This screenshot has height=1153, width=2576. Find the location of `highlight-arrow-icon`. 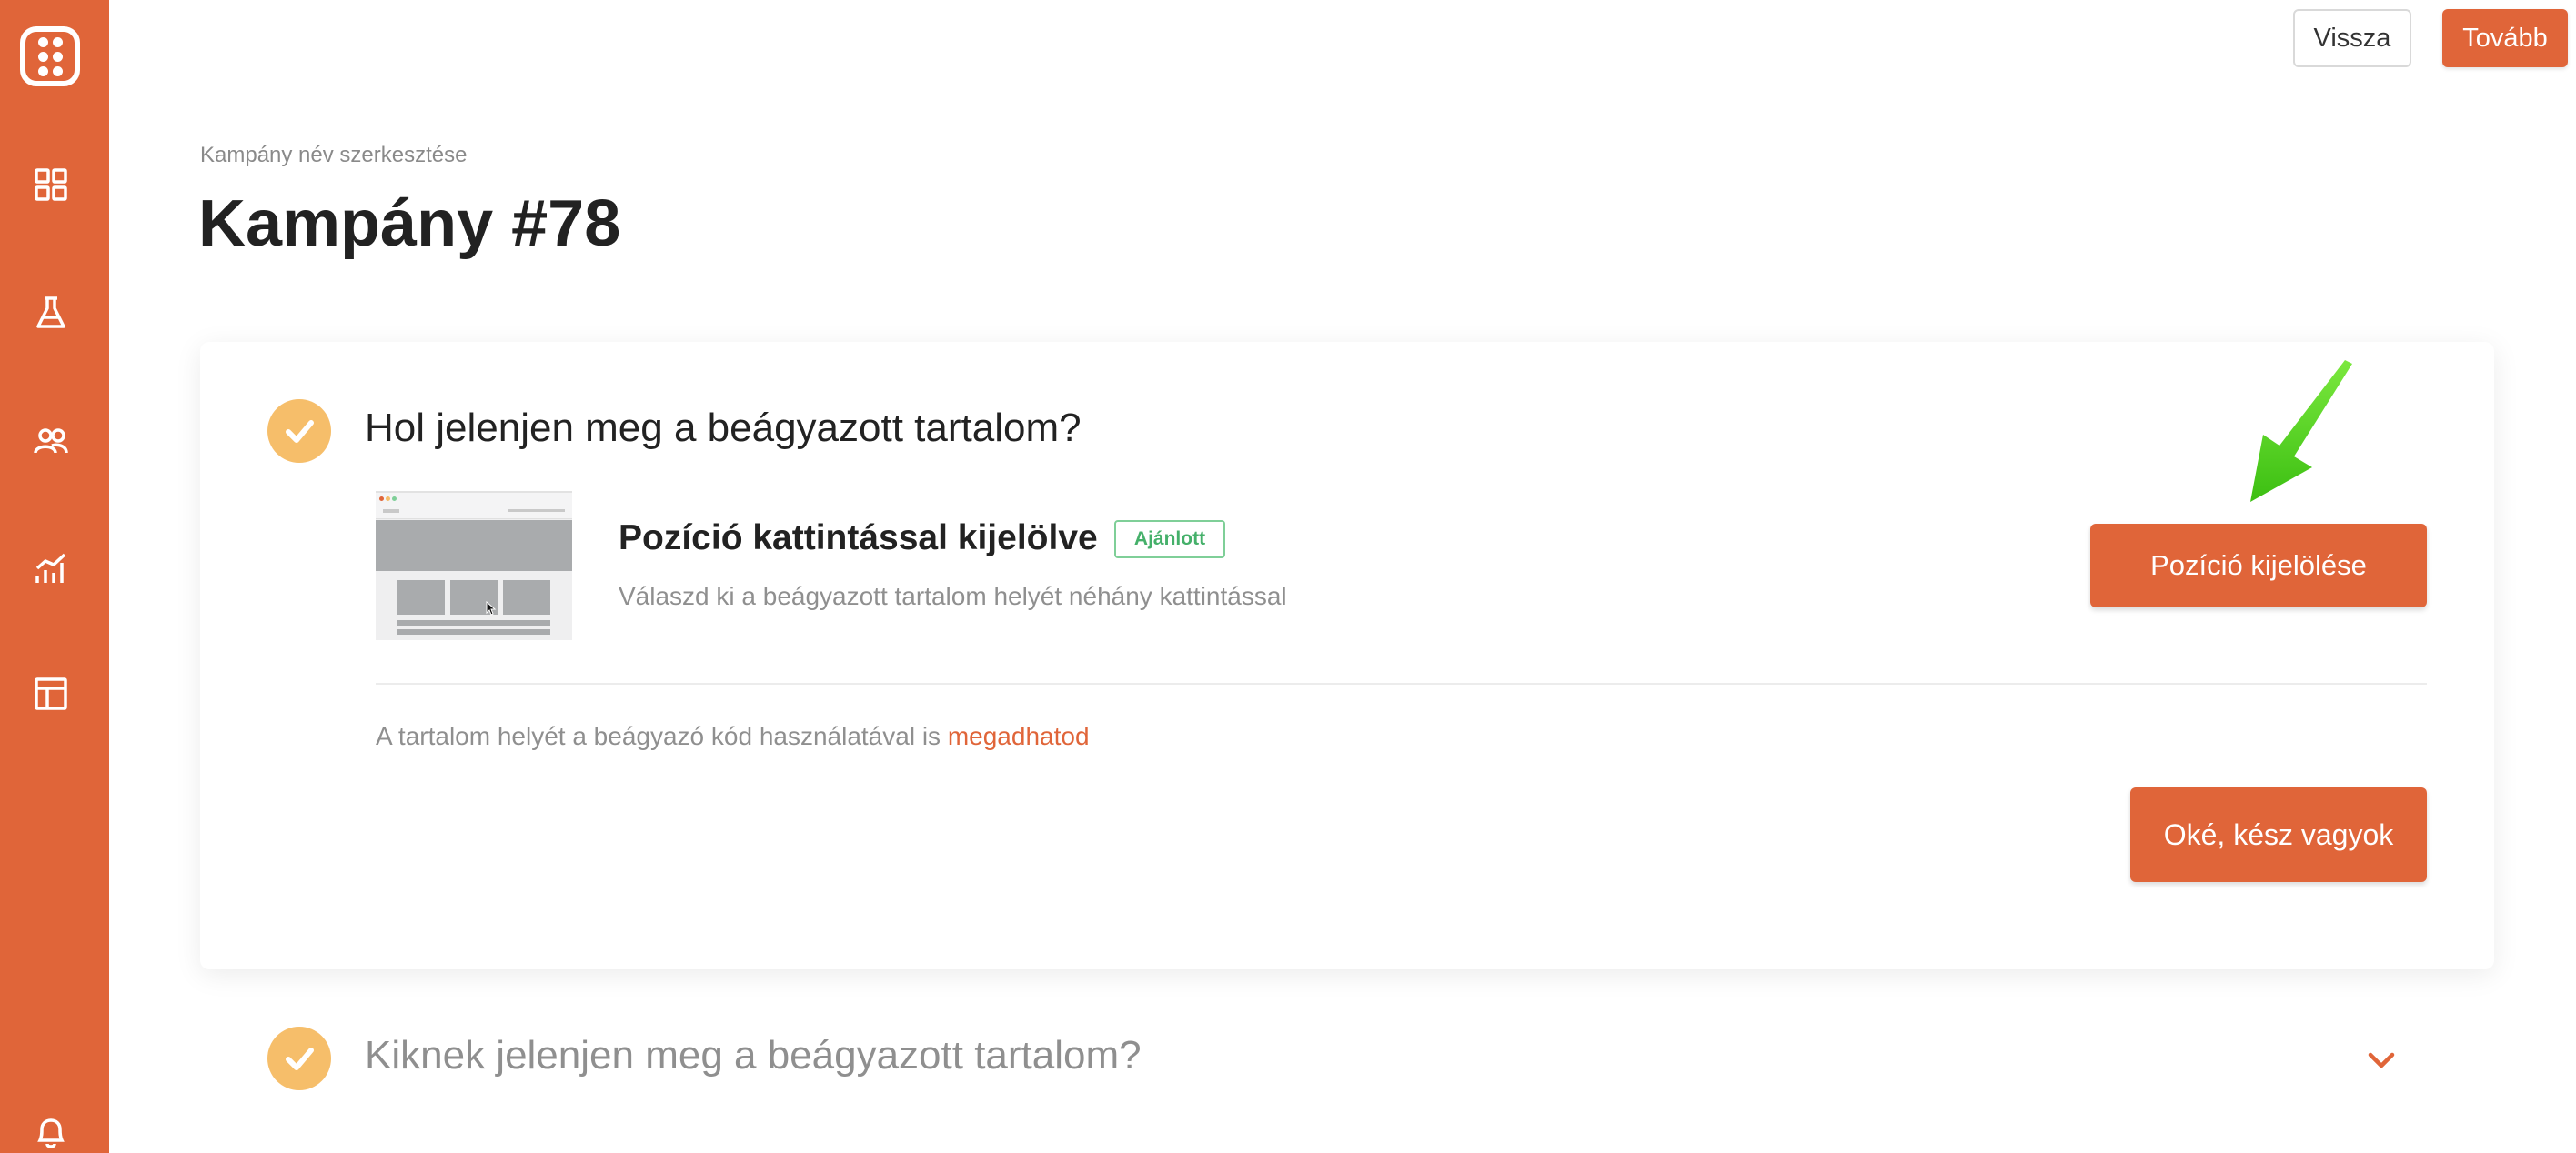

highlight-arrow-icon is located at coordinates (2301, 431).